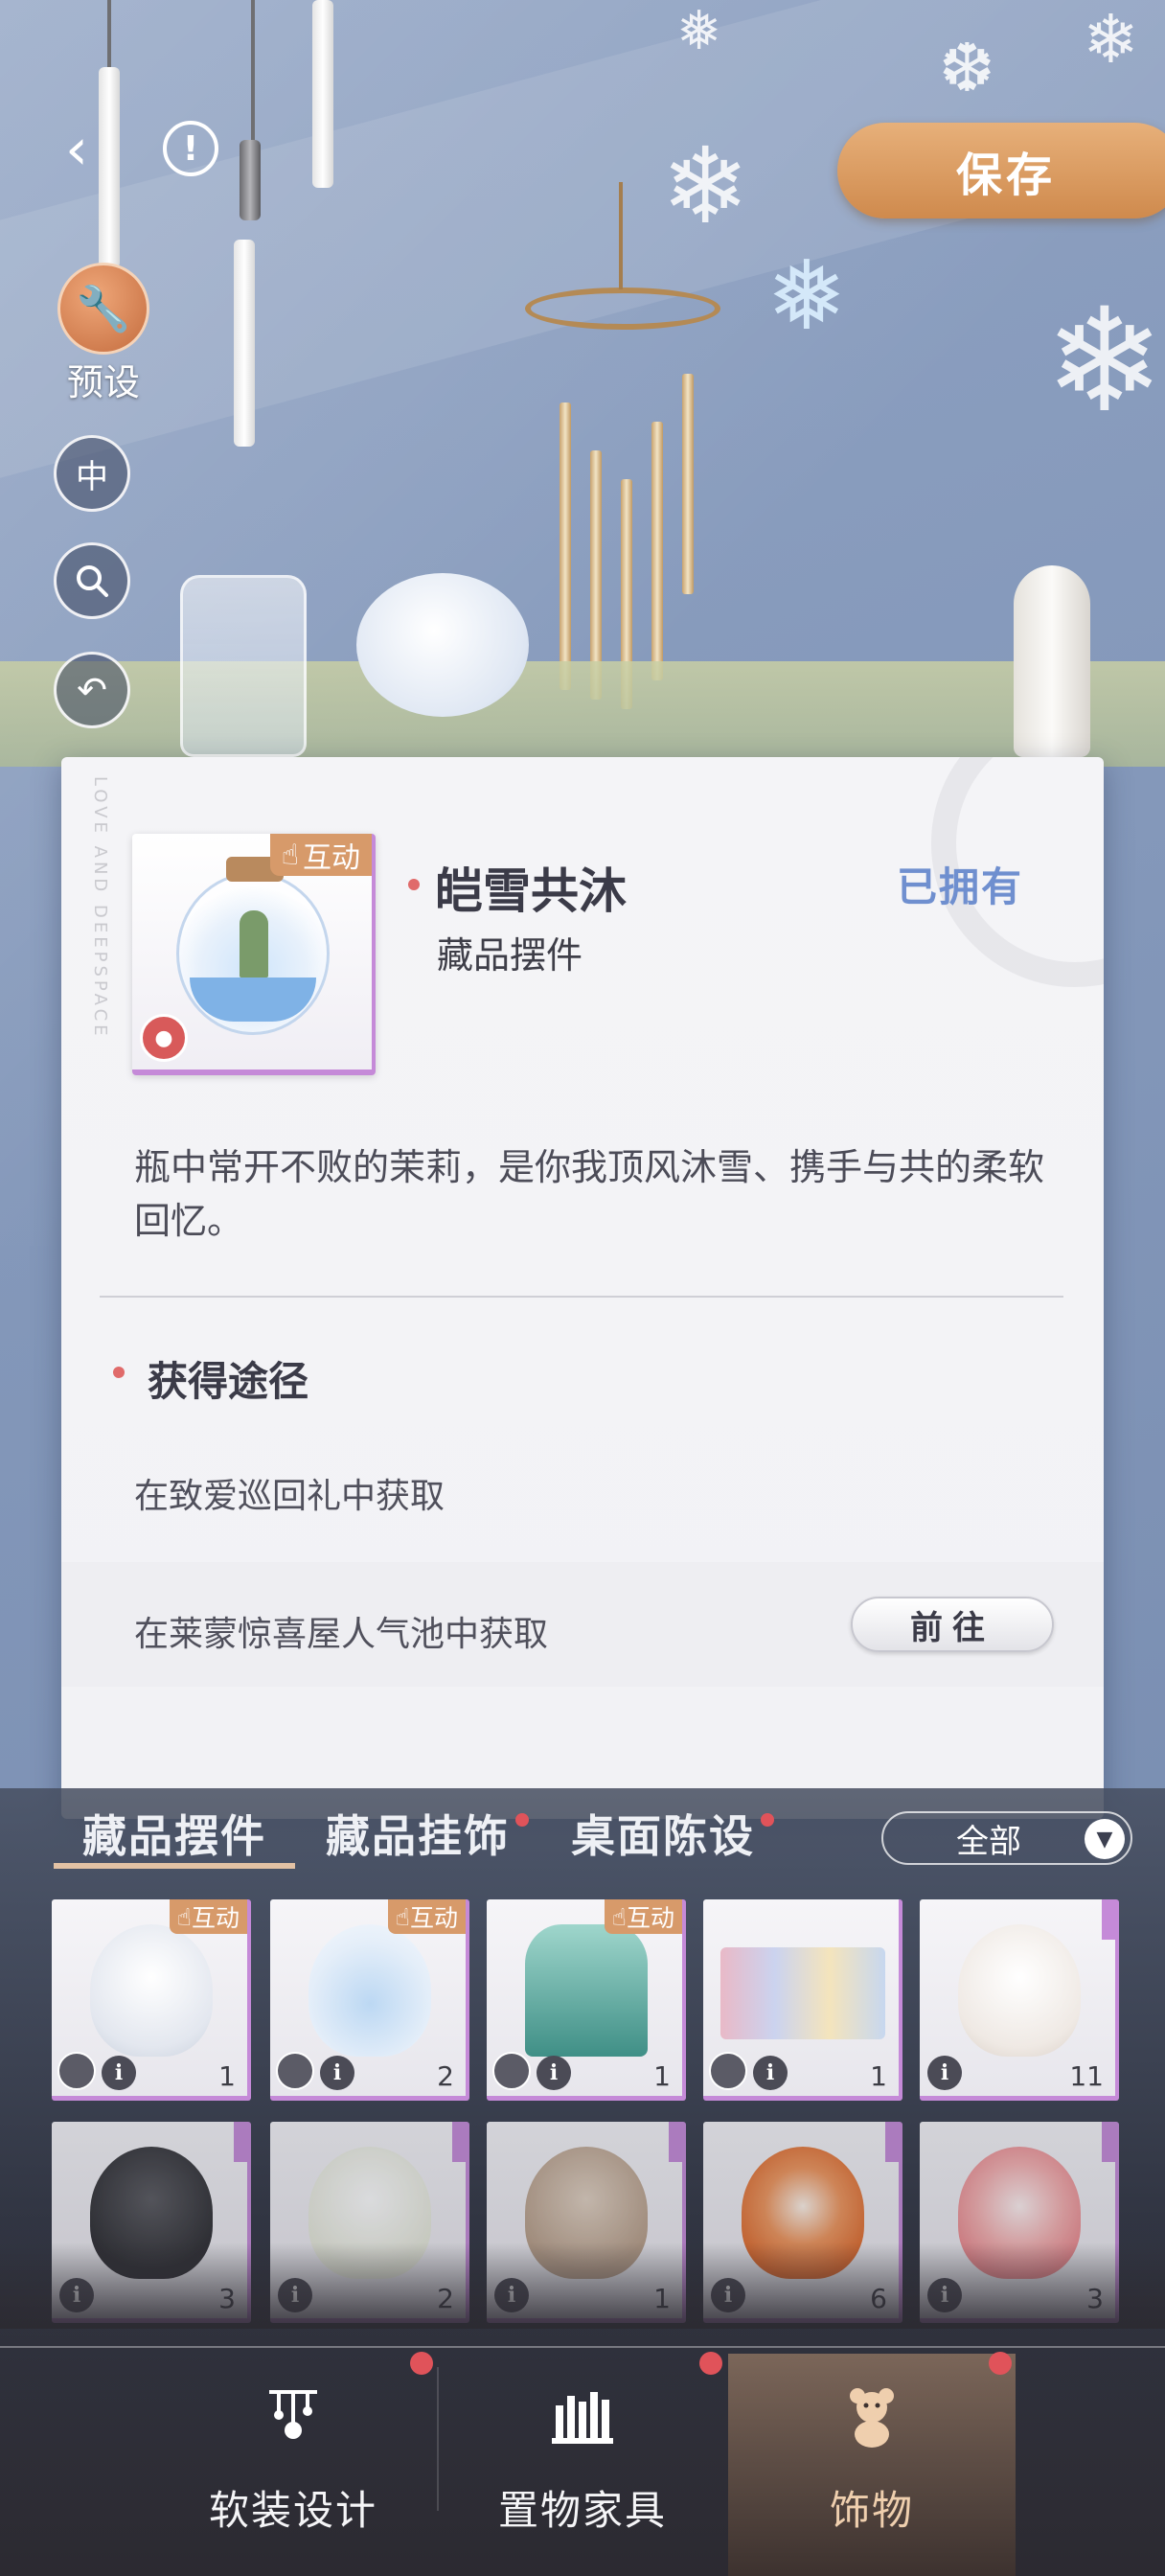 This screenshot has height=2576, width=1165. I want to click on acquire-source: 在致爱巡回礼中获取, so click(289, 1496).